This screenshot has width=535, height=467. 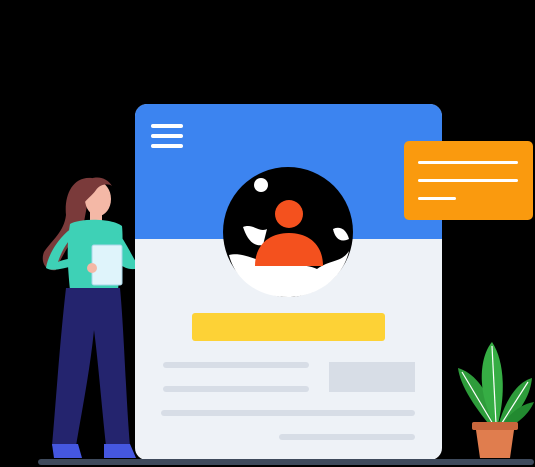 I want to click on potted-plant-icon, so click(x=496, y=400).